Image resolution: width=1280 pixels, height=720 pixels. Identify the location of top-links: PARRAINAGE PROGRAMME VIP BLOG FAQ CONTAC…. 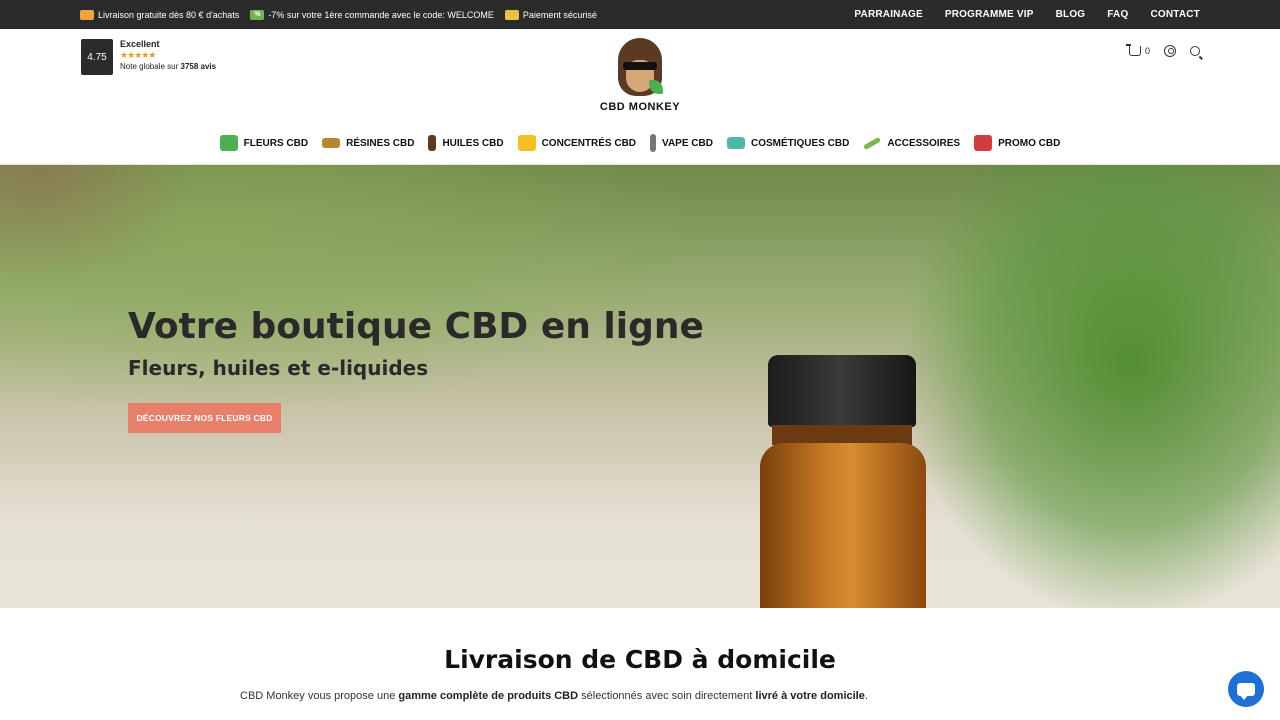
(1016, 14).